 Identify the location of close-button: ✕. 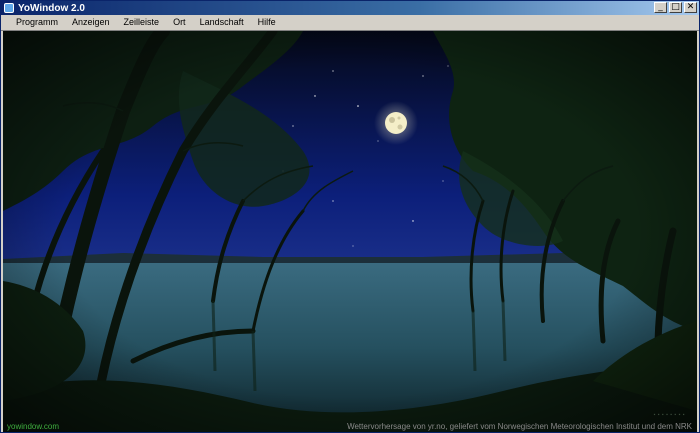
(690, 7).